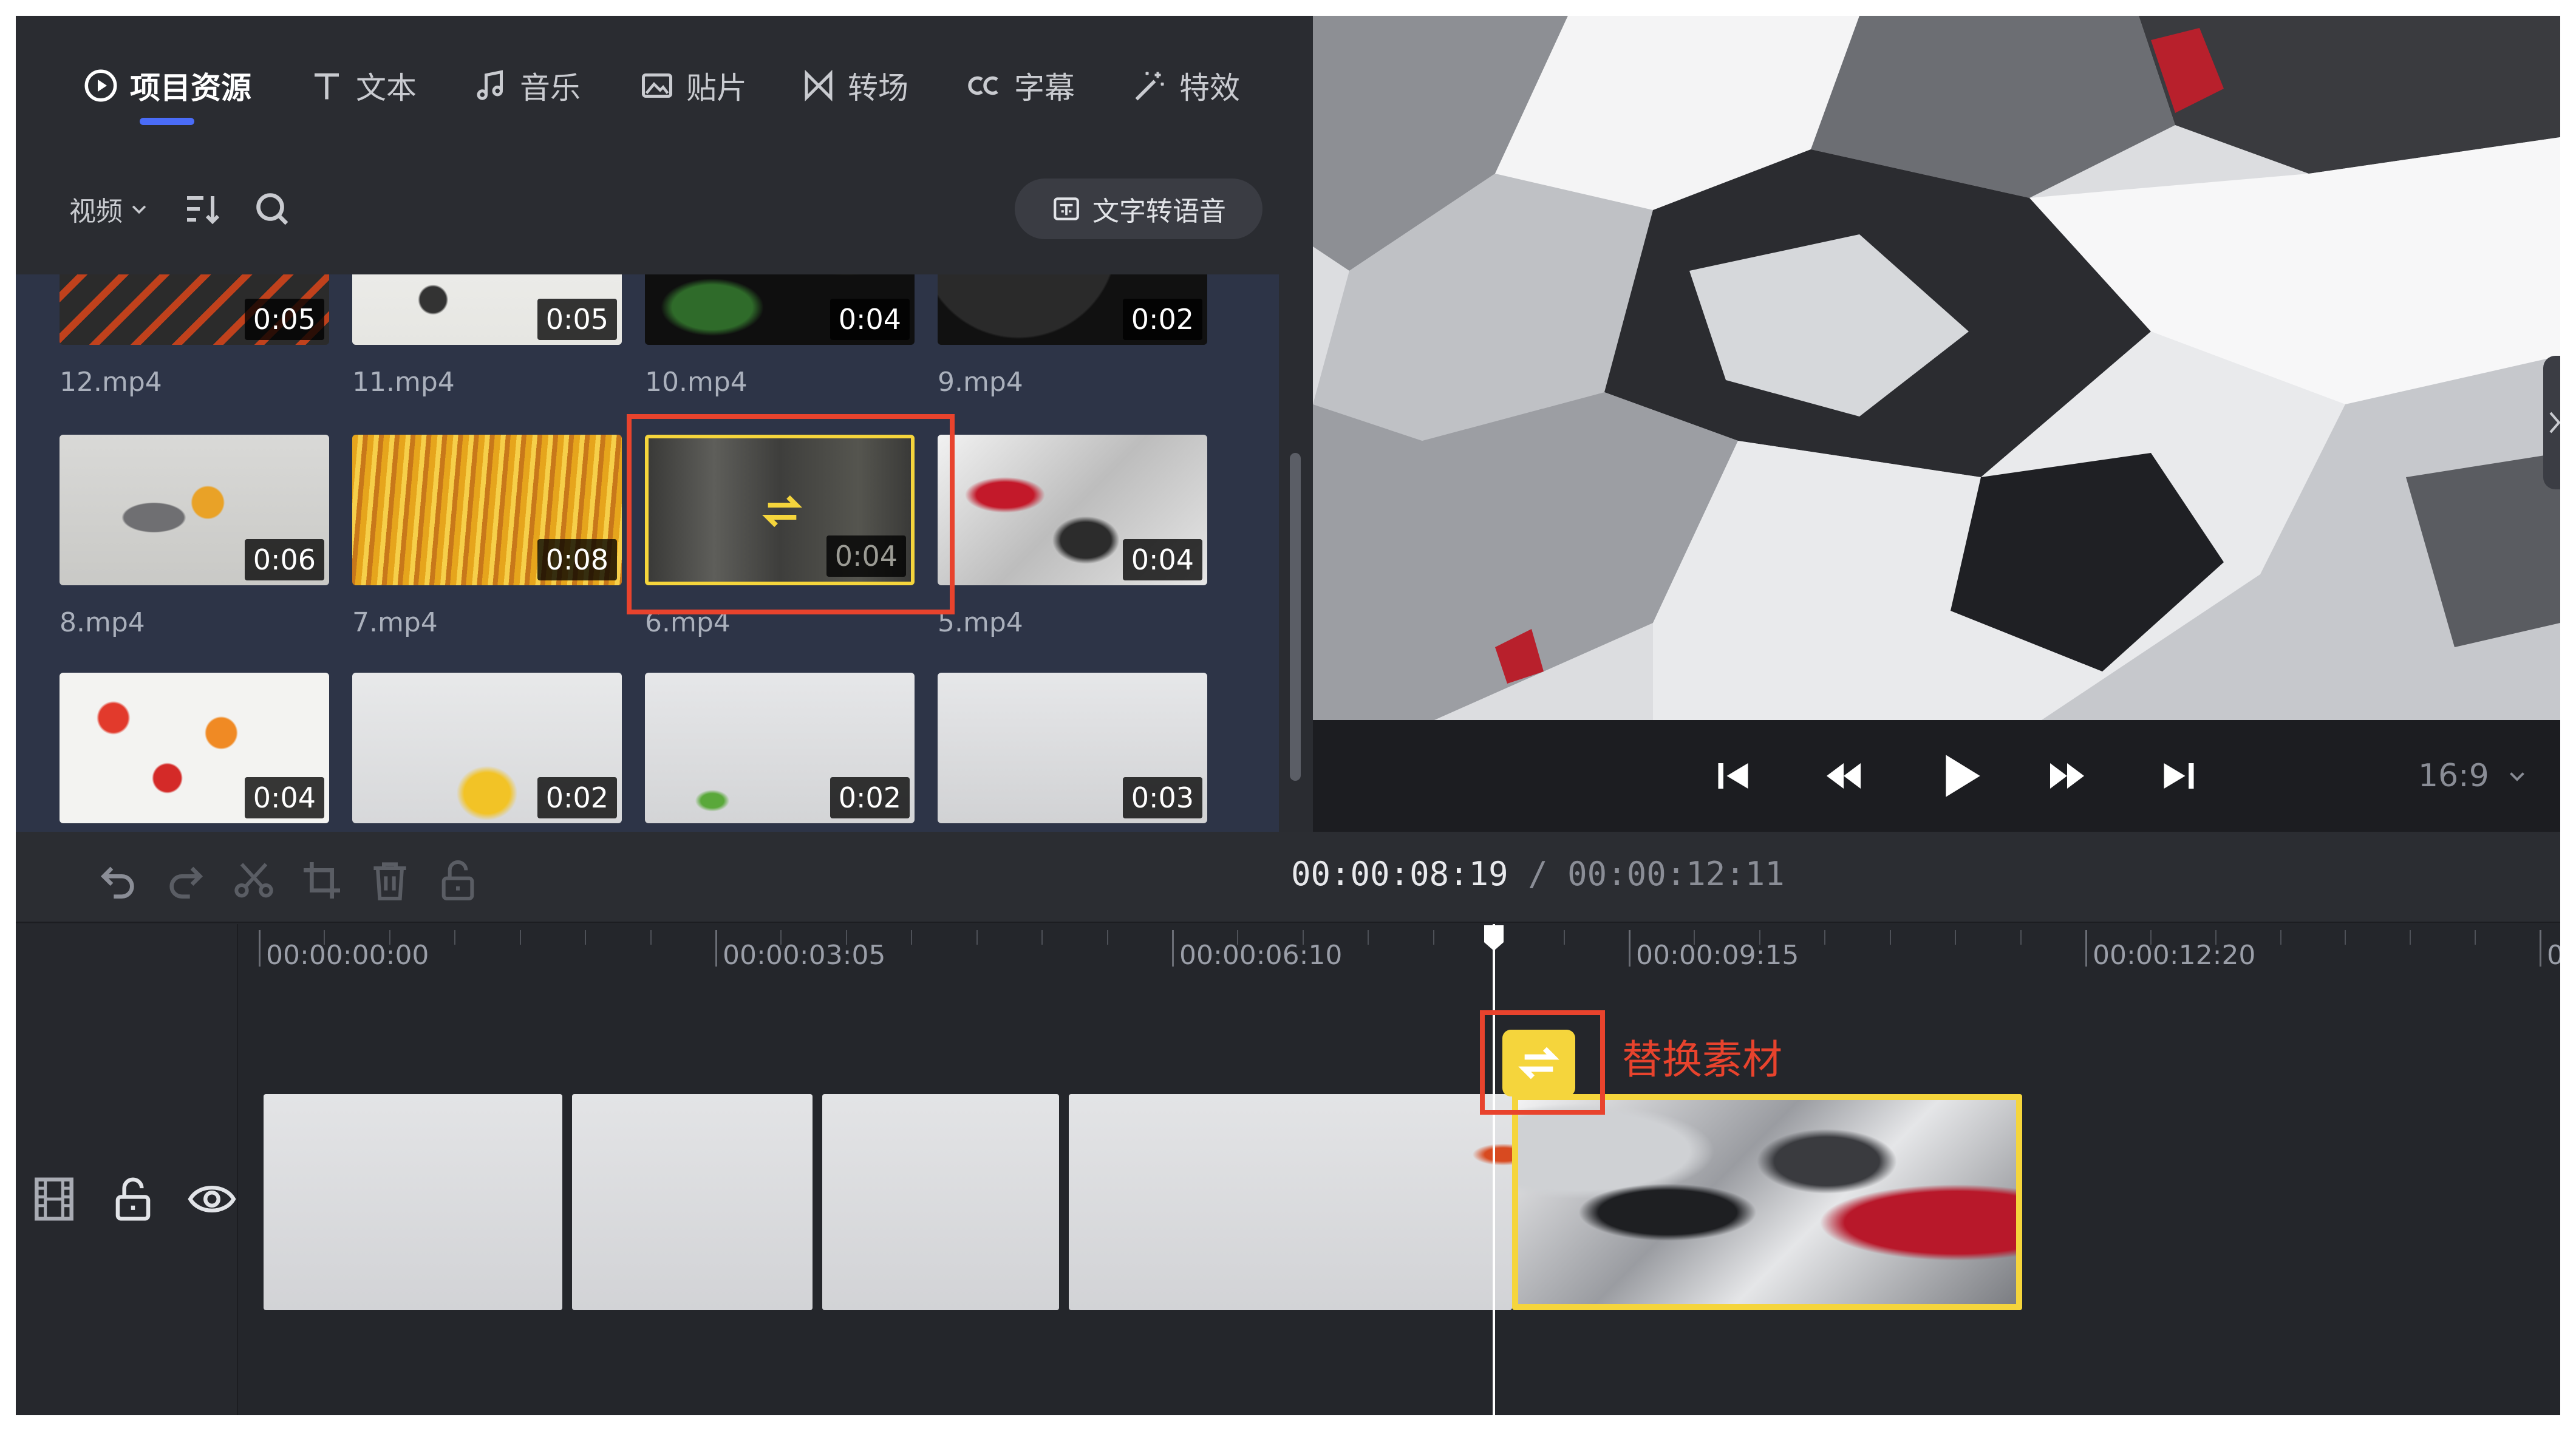  Describe the element at coordinates (981, 383) in the screenshot. I see `media-filename: 9.mp4` at that location.